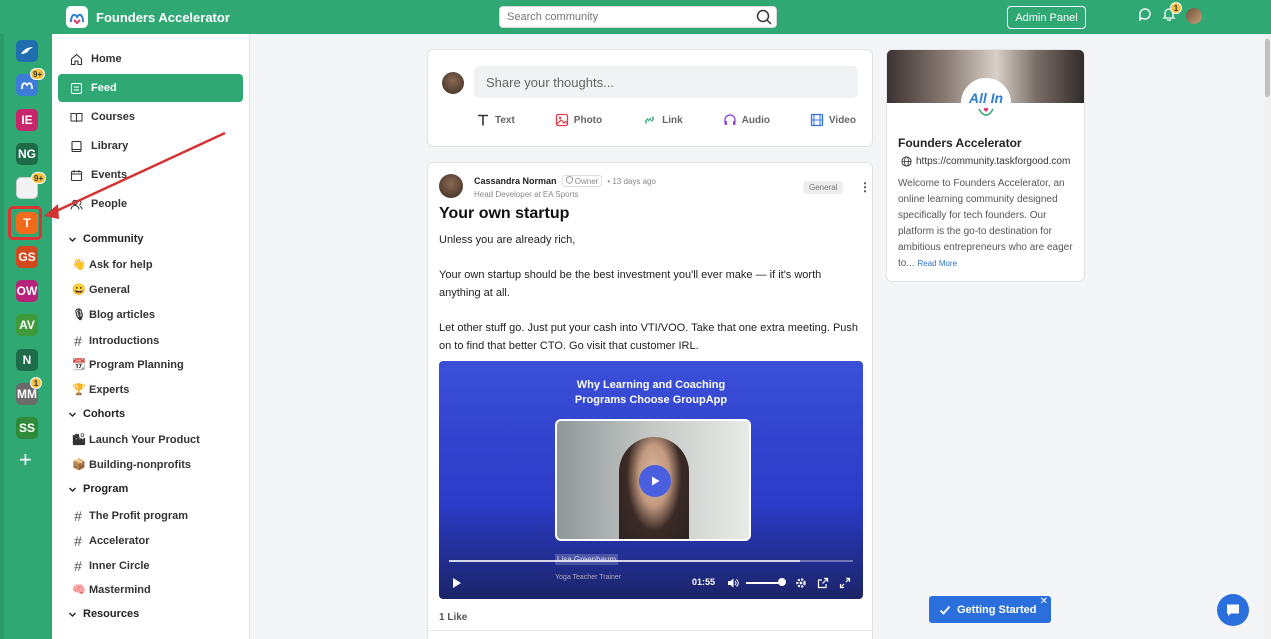 The height and width of the screenshot is (639, 1271). Describe the element at coordinates (76, 117) in the screenshot. I see `book-open-icon` at that location.